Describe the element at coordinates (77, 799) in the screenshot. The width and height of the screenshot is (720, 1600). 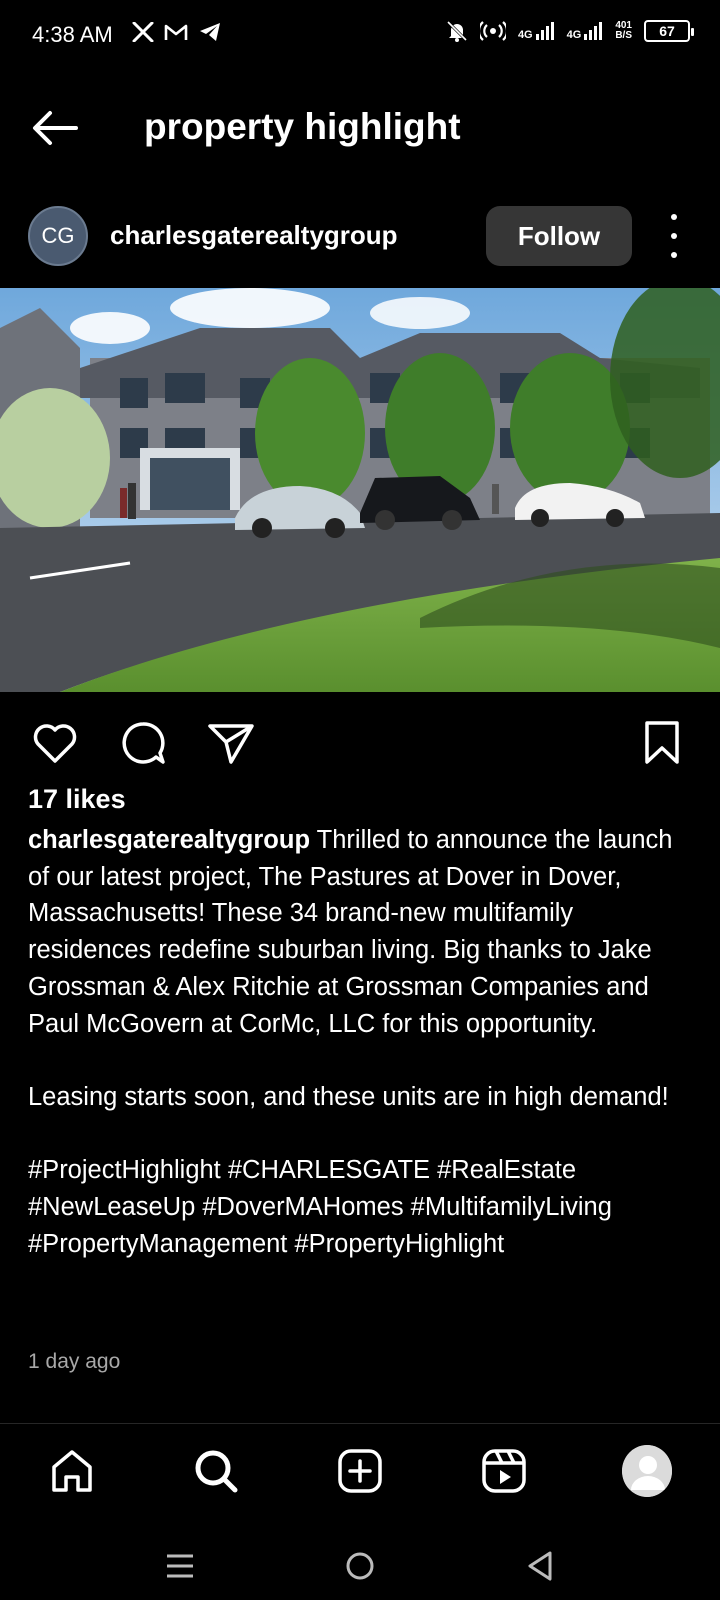
I see `like-count: 17 likes` at that location.